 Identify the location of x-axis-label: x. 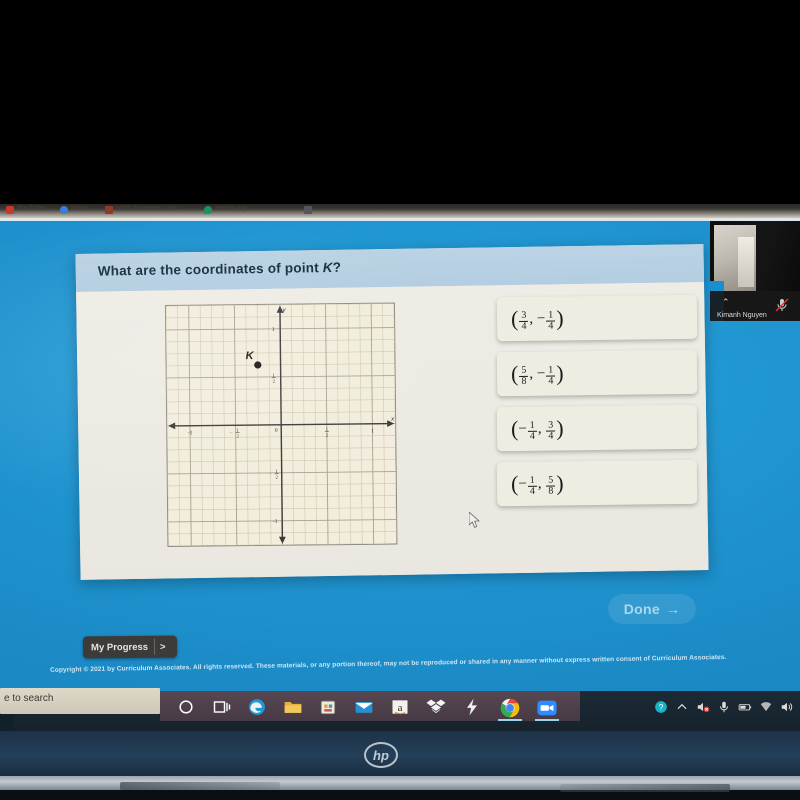
(392, 420).